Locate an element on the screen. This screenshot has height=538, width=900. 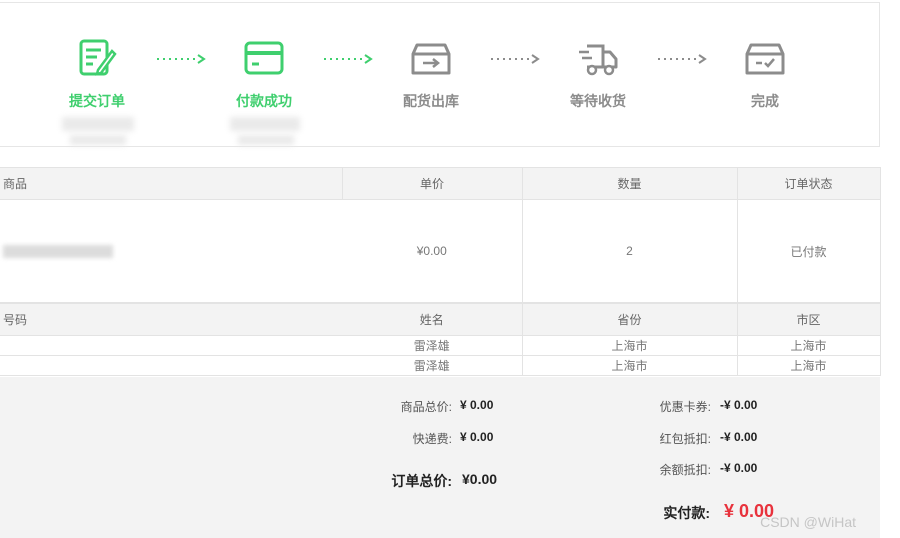
step-completed: 完成 is located at coordinates (765, 74).